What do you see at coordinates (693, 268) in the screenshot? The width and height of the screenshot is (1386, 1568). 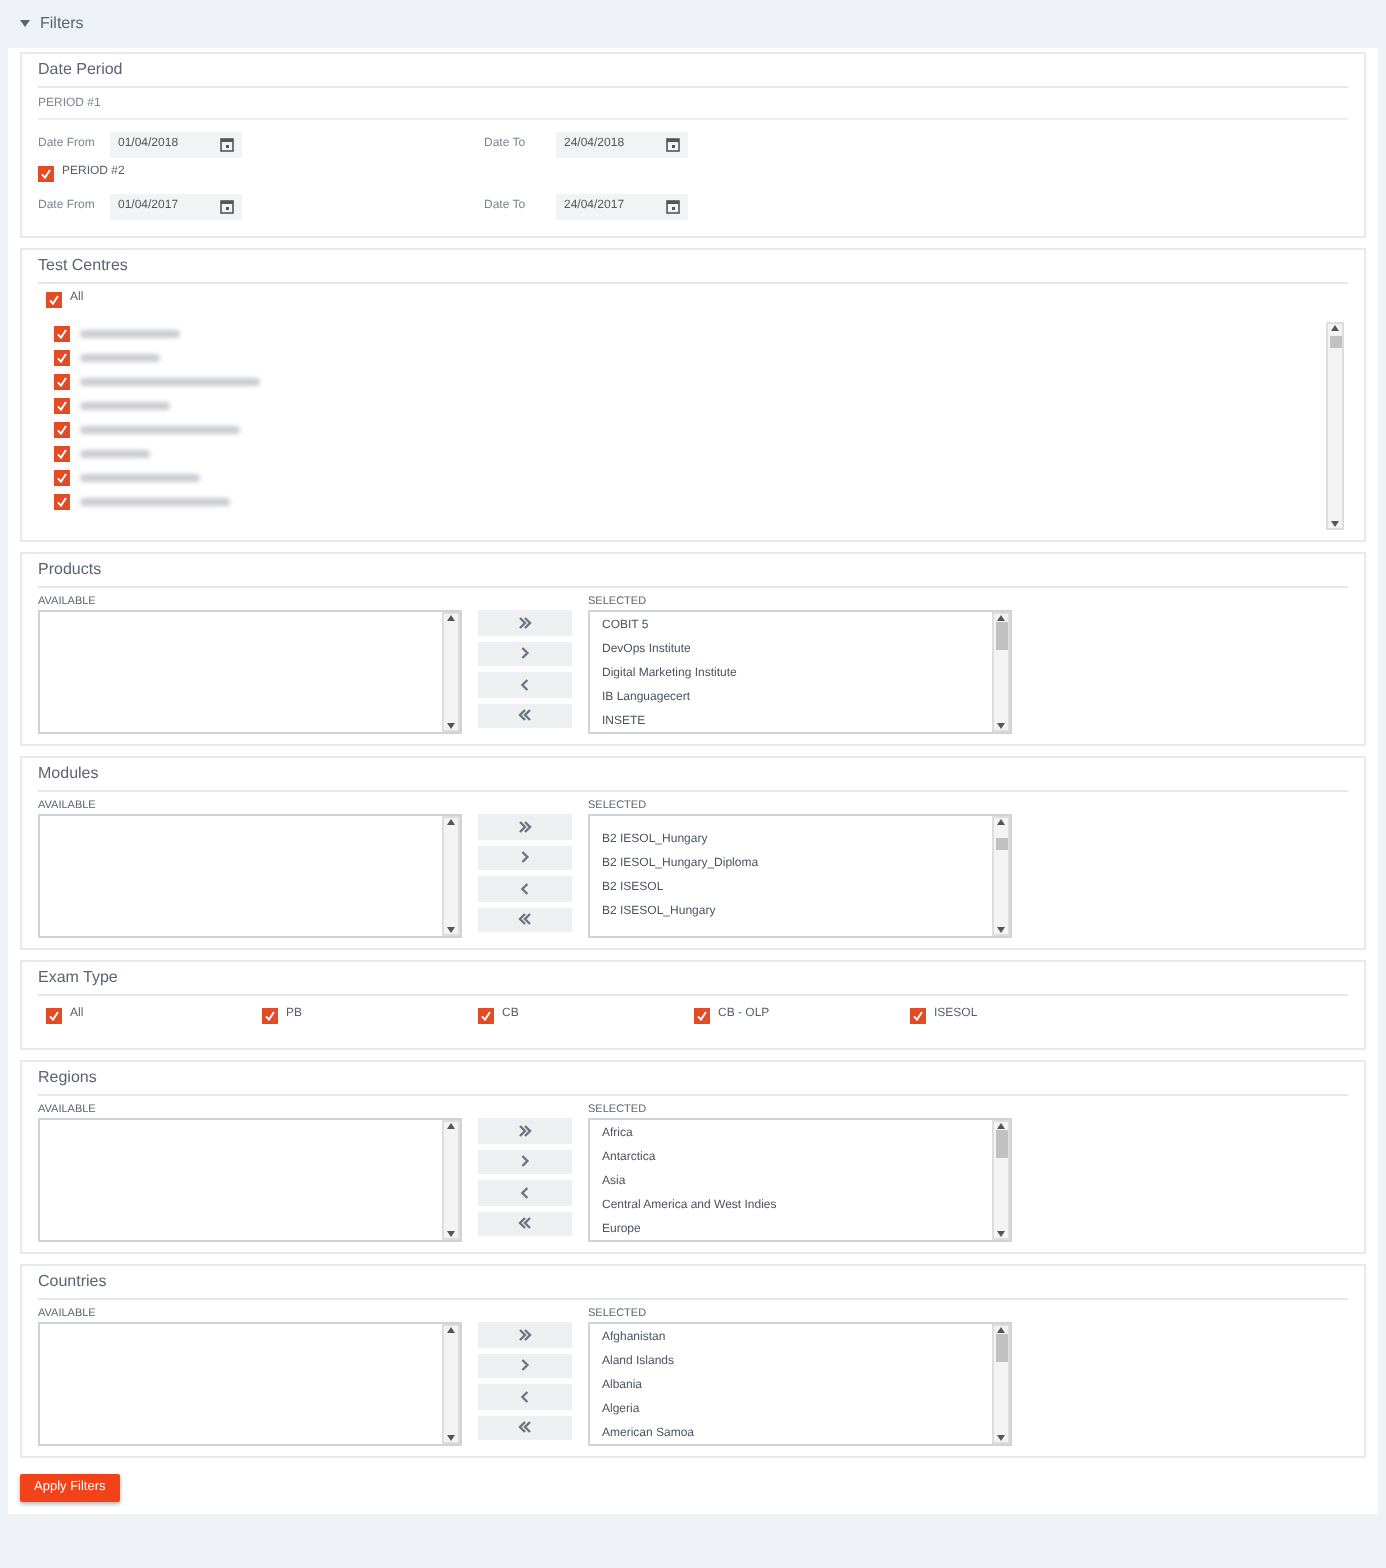 I see `panel-title: Test Centres` at bounding box center [693, 268].